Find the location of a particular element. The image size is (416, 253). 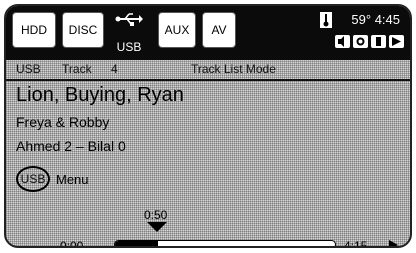

start-time: 0:00 is located at coordinates (72, 243).